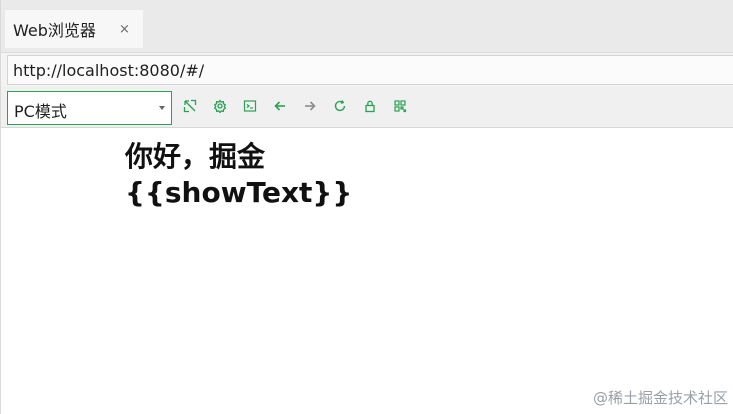  Describe the element at coordinates (660, 398) in the screenshot. I see `watermark: @稀土掘金技术社区` at that location.